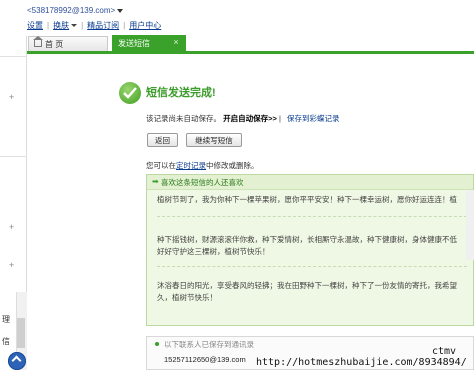 This screenshot has height=370, width=474. Describe the element at coordinates (162, 140) in the screenshot. I see `back-button: 返回` at that location.